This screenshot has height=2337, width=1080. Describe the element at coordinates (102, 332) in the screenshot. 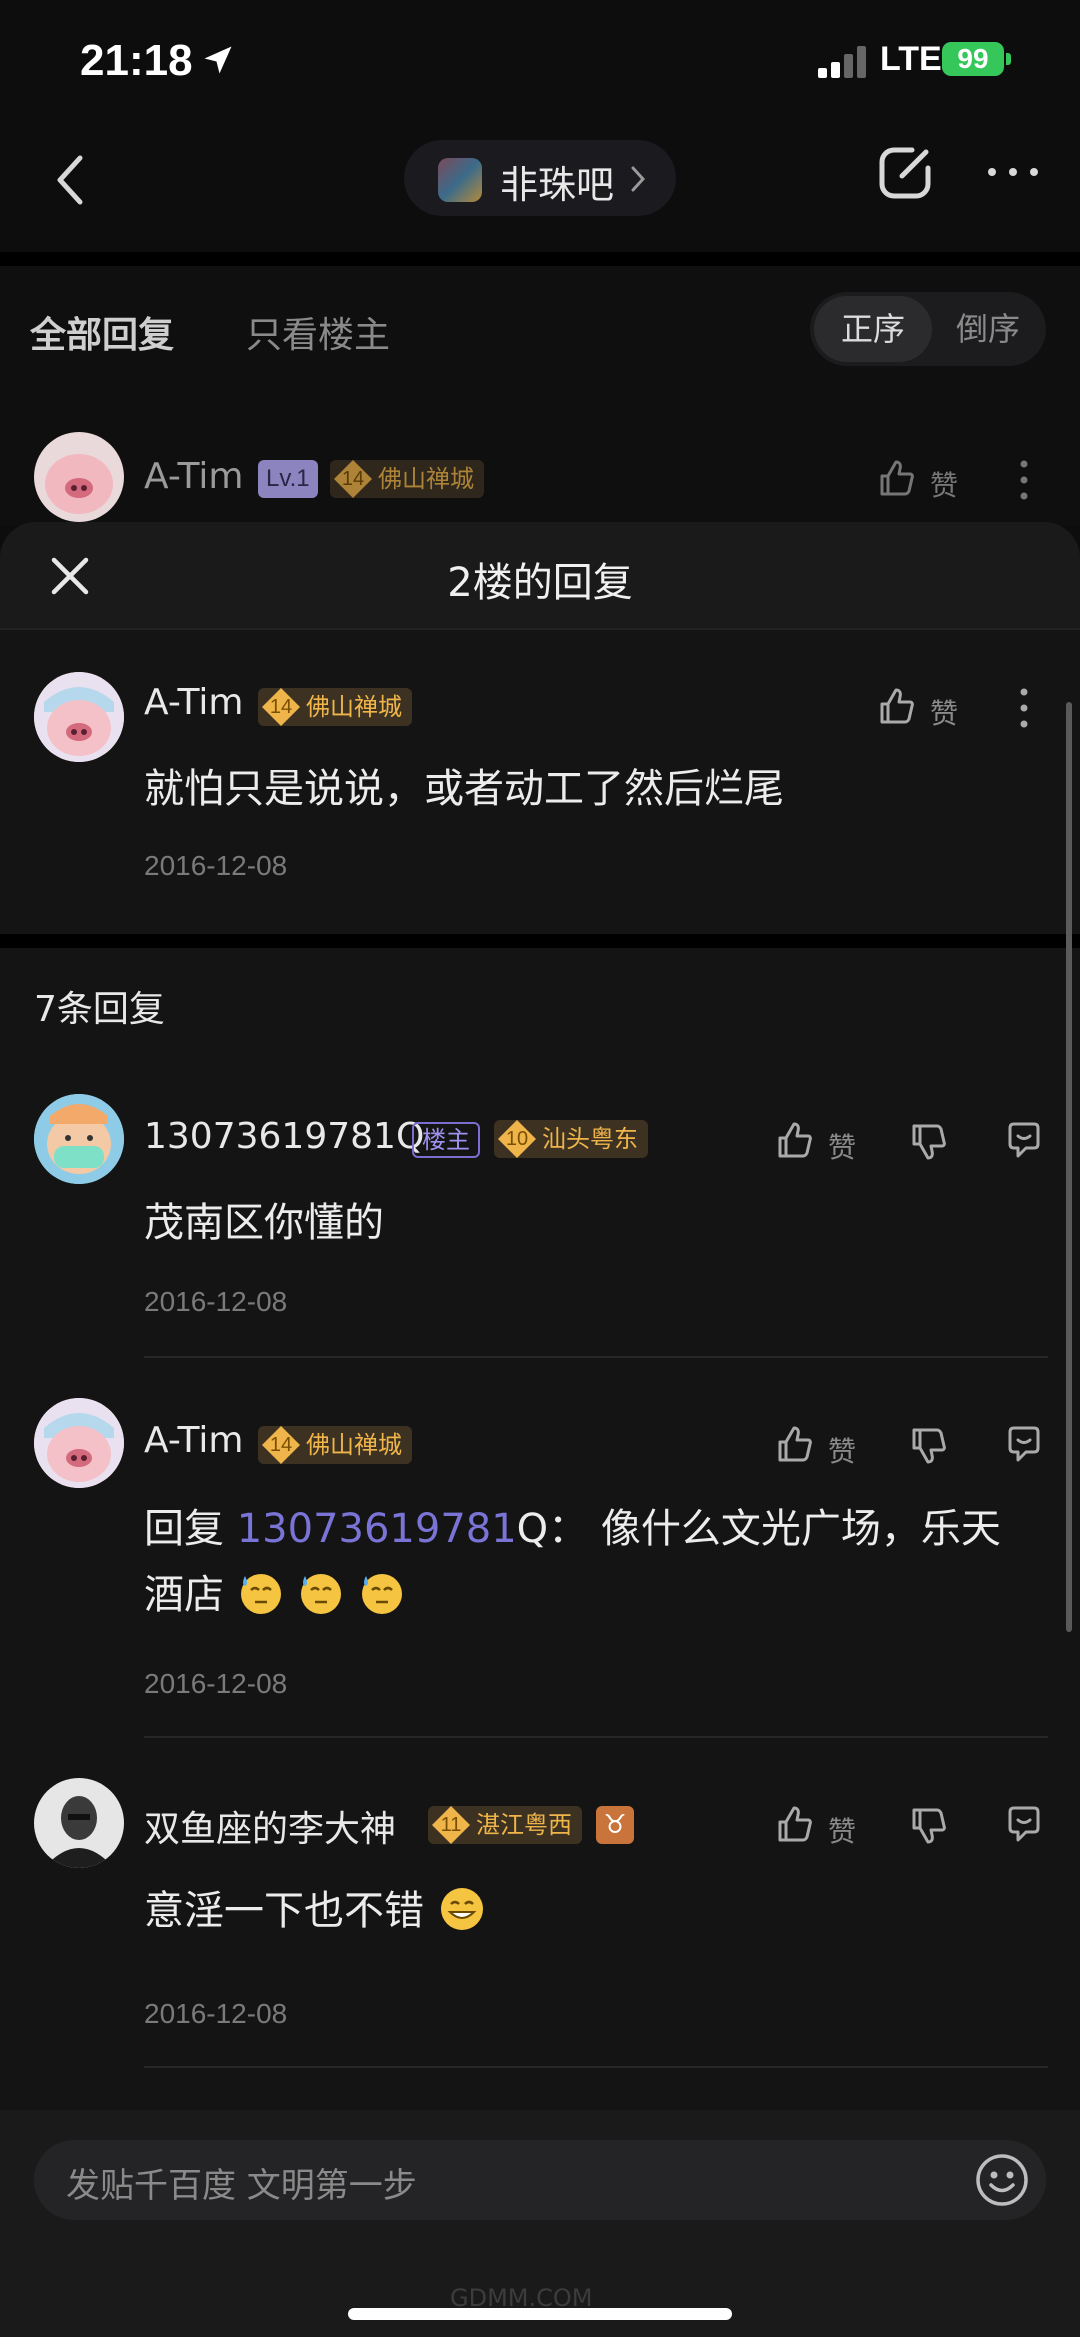

I see `tab-all-replies: 全部回复` at that location.